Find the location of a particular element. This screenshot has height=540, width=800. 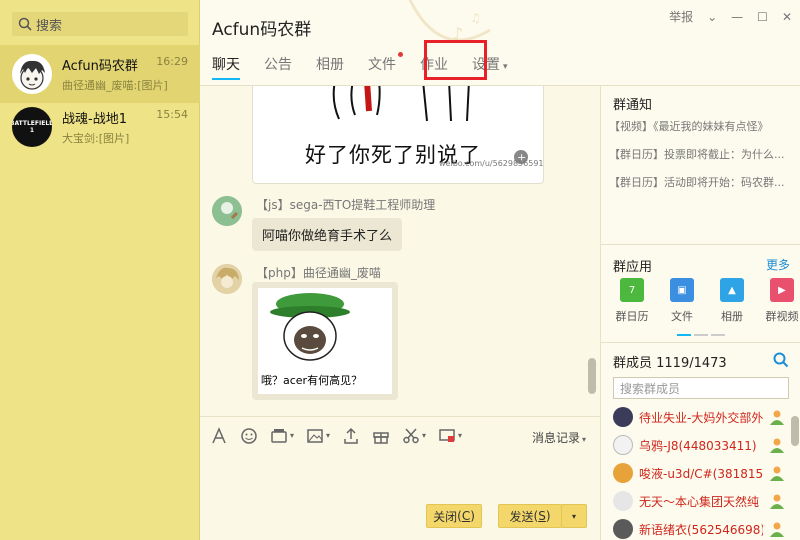

message-input: 关闭(C) 发送(S) ▾ is located at coordinates (400, 497).